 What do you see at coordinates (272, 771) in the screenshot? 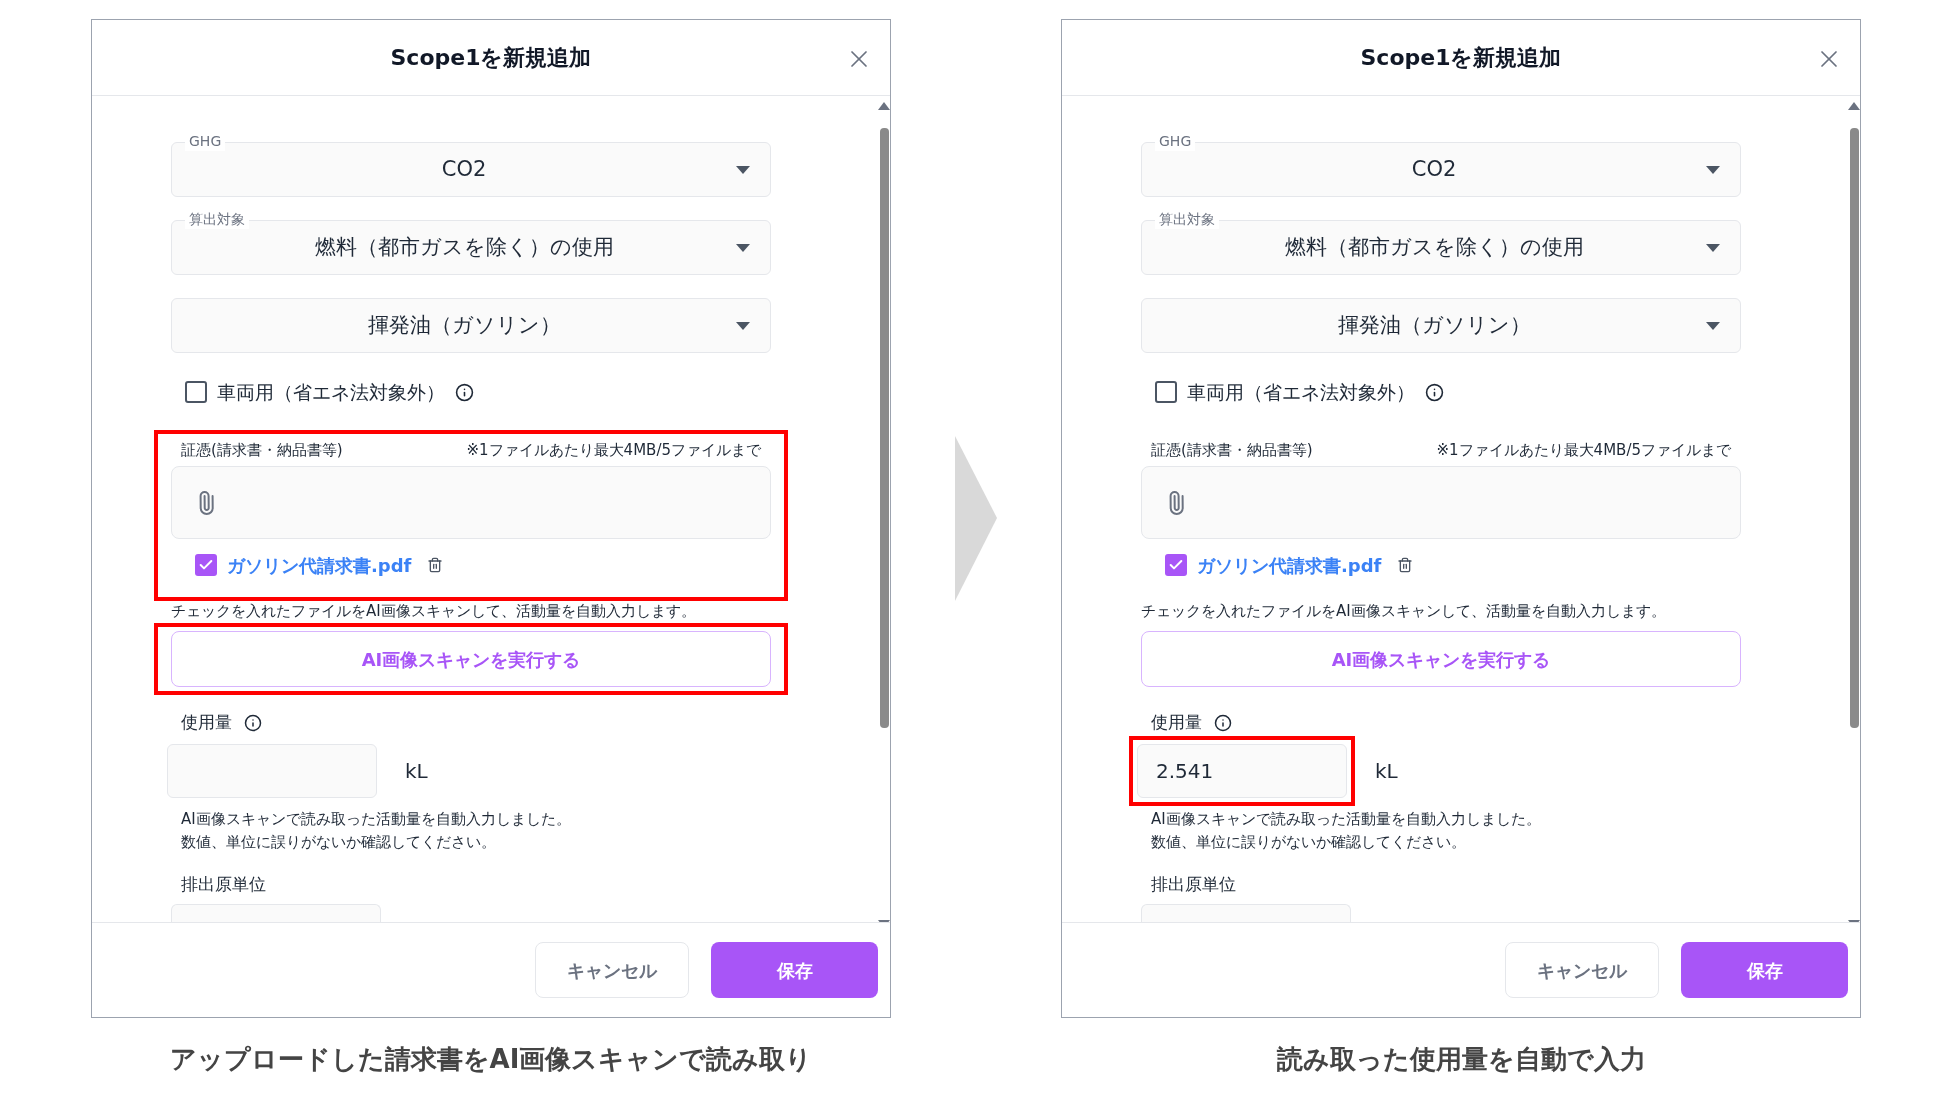
I see `usage-input` at bounding box center [272, 771].